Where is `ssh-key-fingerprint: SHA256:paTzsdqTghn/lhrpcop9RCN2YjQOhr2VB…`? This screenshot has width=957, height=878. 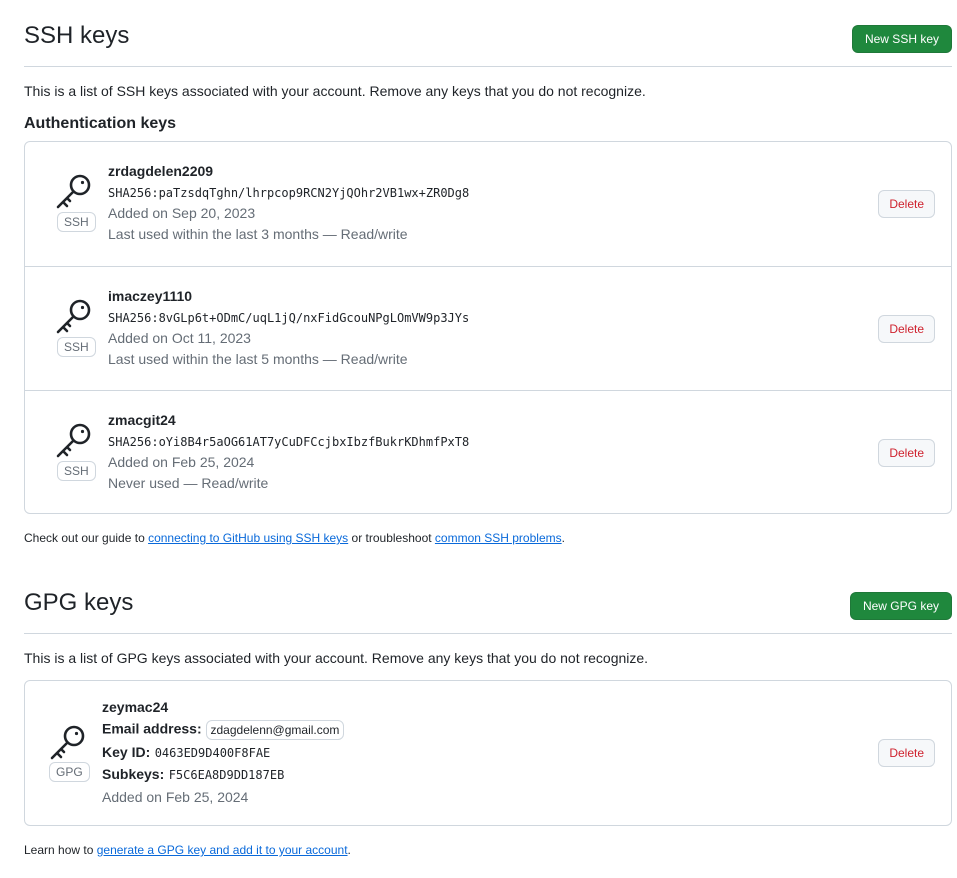 ssh-key-fingerprint: SHA256:paTzsdqTghn/lhrpcop9RCN2YjQOhr2VB… is located at coordinates (289, 193).